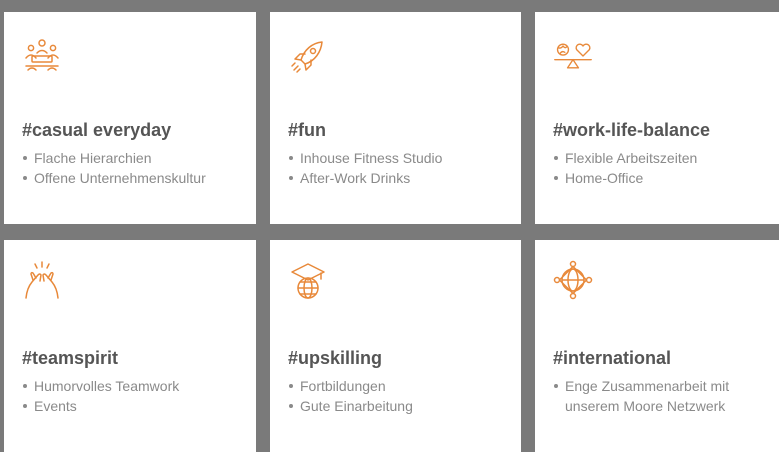 The image size is (779, 452). What do you see at coordinates (573, 56) in the screenshot?
I see `balance-scale-icon` at bounding box center [573, 56].